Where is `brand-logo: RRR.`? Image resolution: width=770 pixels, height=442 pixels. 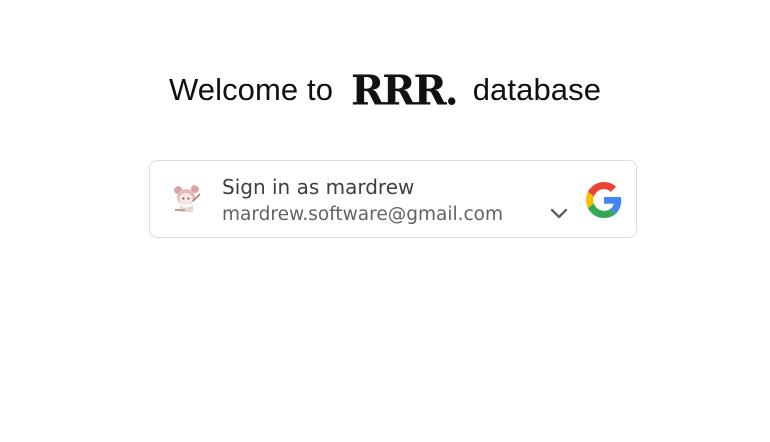
brand-logo: RRR. is located at coordinates (405, 90).